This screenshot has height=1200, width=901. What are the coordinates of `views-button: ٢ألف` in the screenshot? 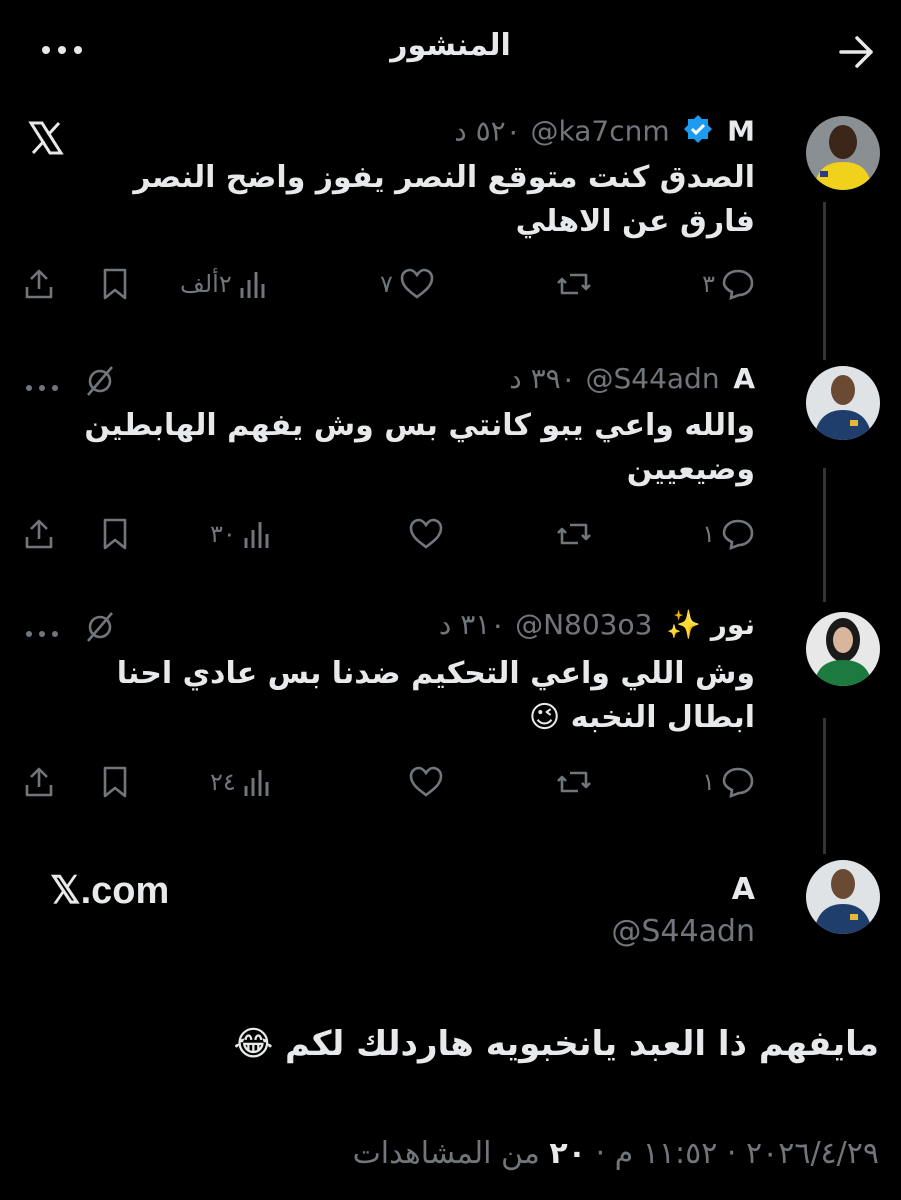 It's located at (224, 284).